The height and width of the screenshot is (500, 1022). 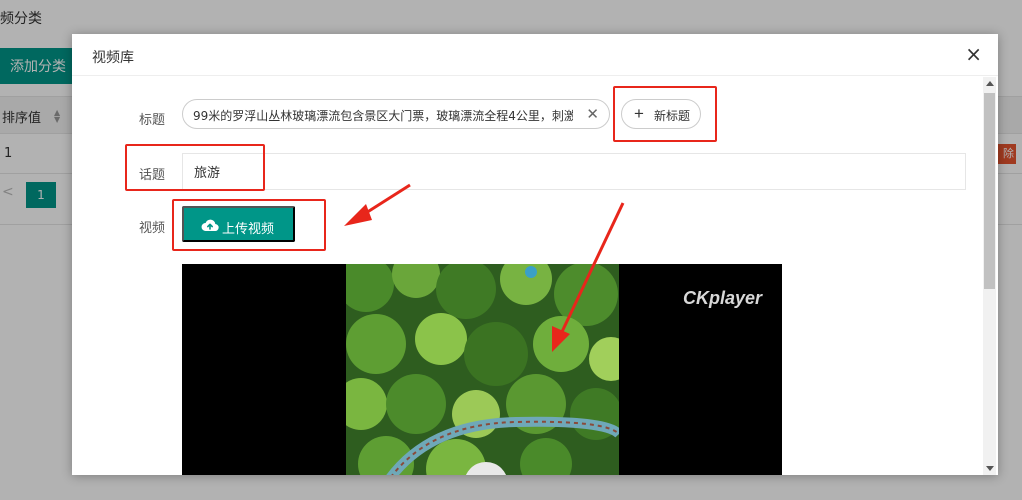 What do you see at coordinates (990, 83) in the screenshot?
I see `scroll-up-icon` at bounding box center [990, 83].